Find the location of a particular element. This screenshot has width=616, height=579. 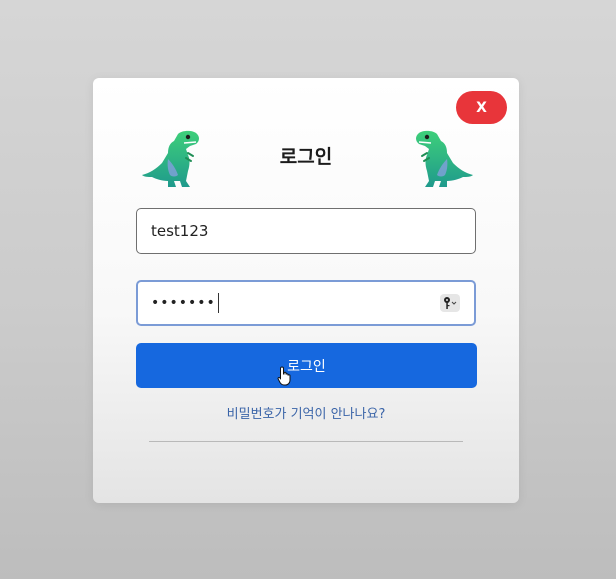

hand-pointer-icon is located at coordinates (285, 376).